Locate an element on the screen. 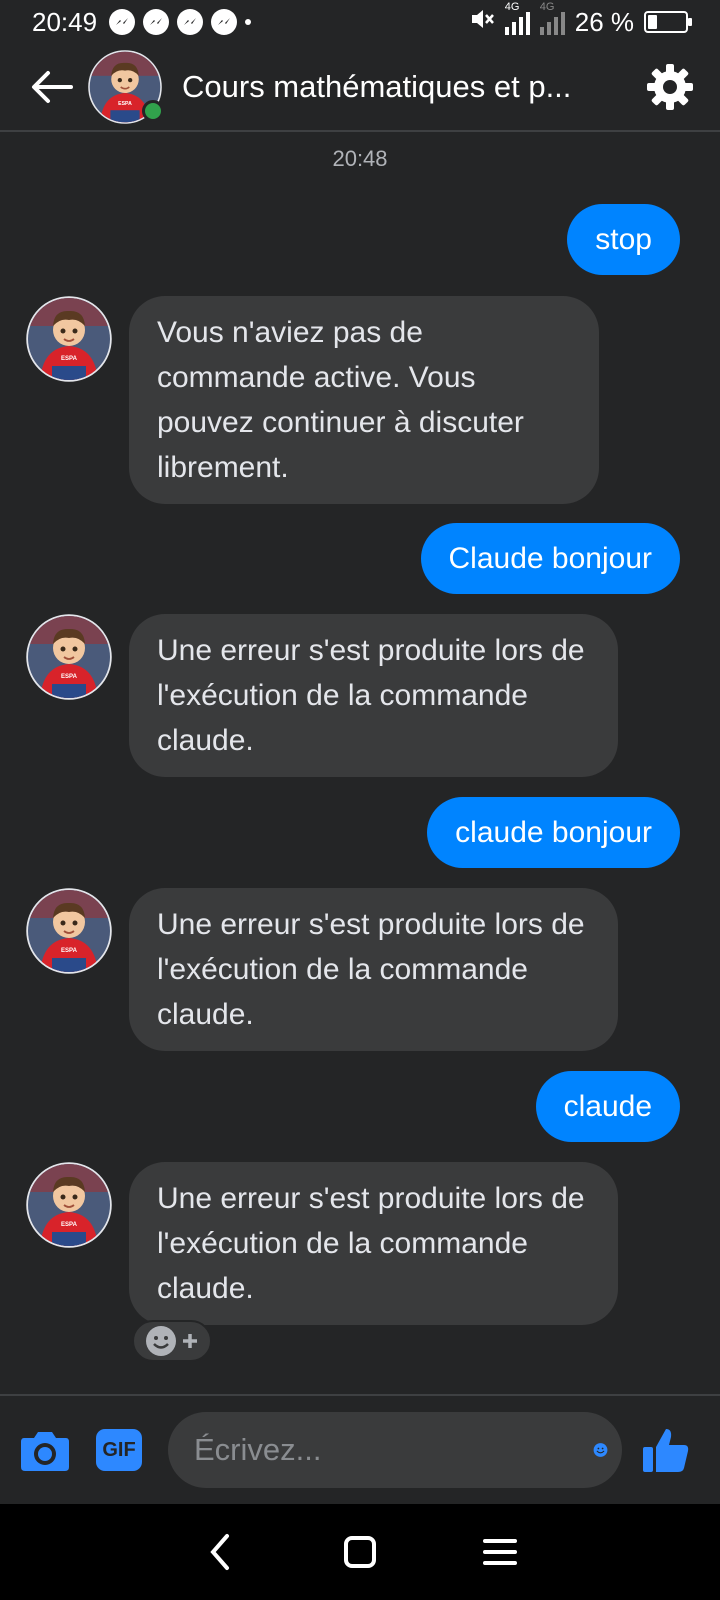 Image resolution: width=720 pixels, height=1600 pixels. outgoing-message: Claude bonjour is located at coordinates (550, 558).